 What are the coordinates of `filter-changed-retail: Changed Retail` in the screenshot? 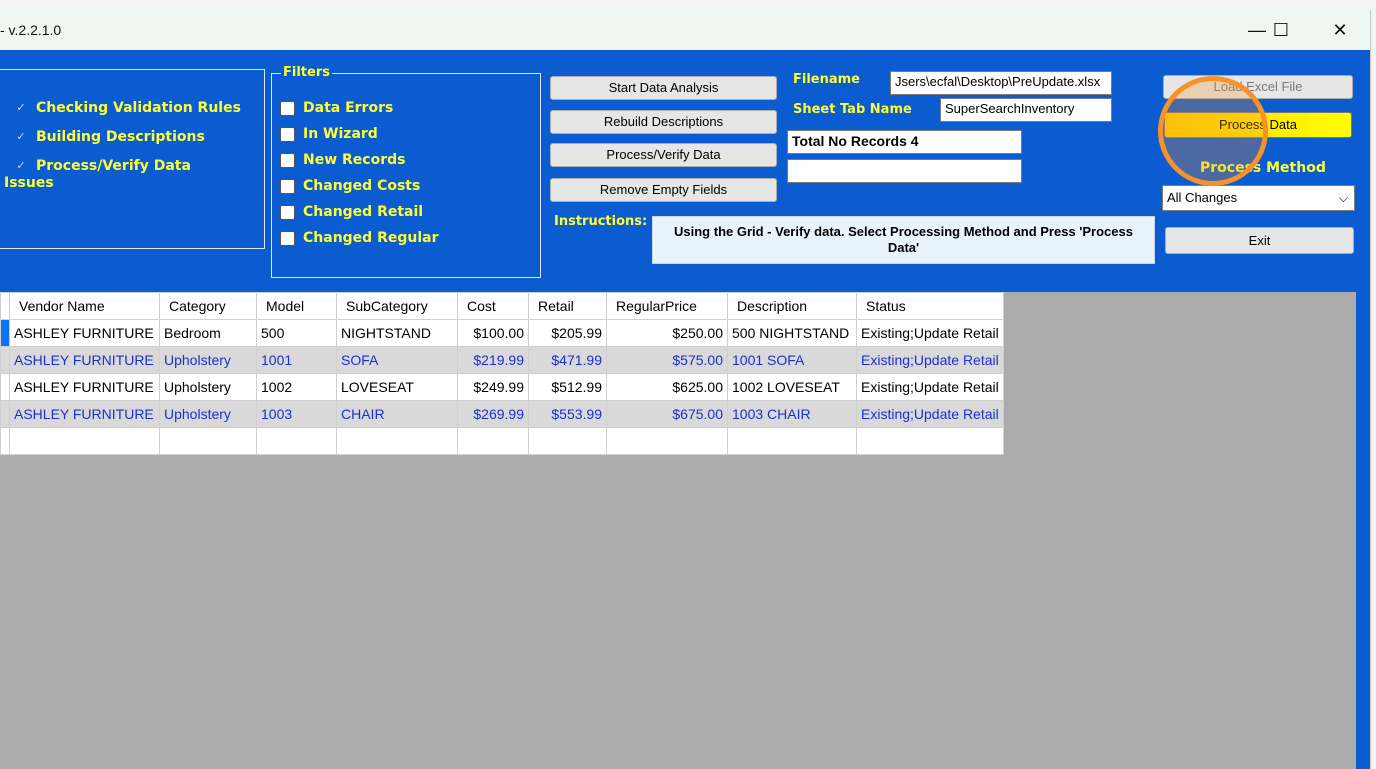 It's located at (359, 212).